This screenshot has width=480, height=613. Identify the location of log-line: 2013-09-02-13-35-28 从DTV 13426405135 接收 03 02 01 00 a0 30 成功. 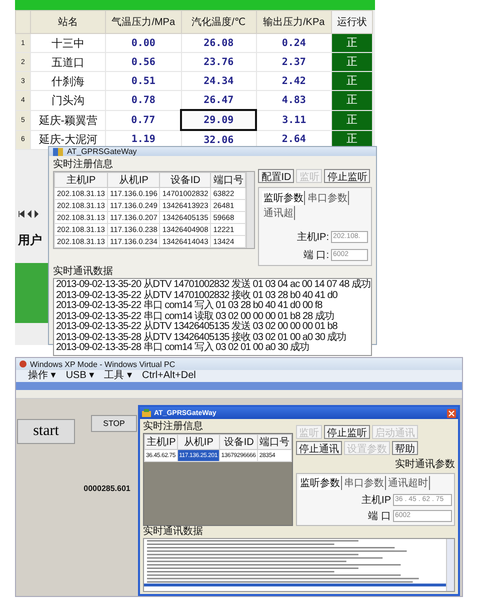
(202, 337).